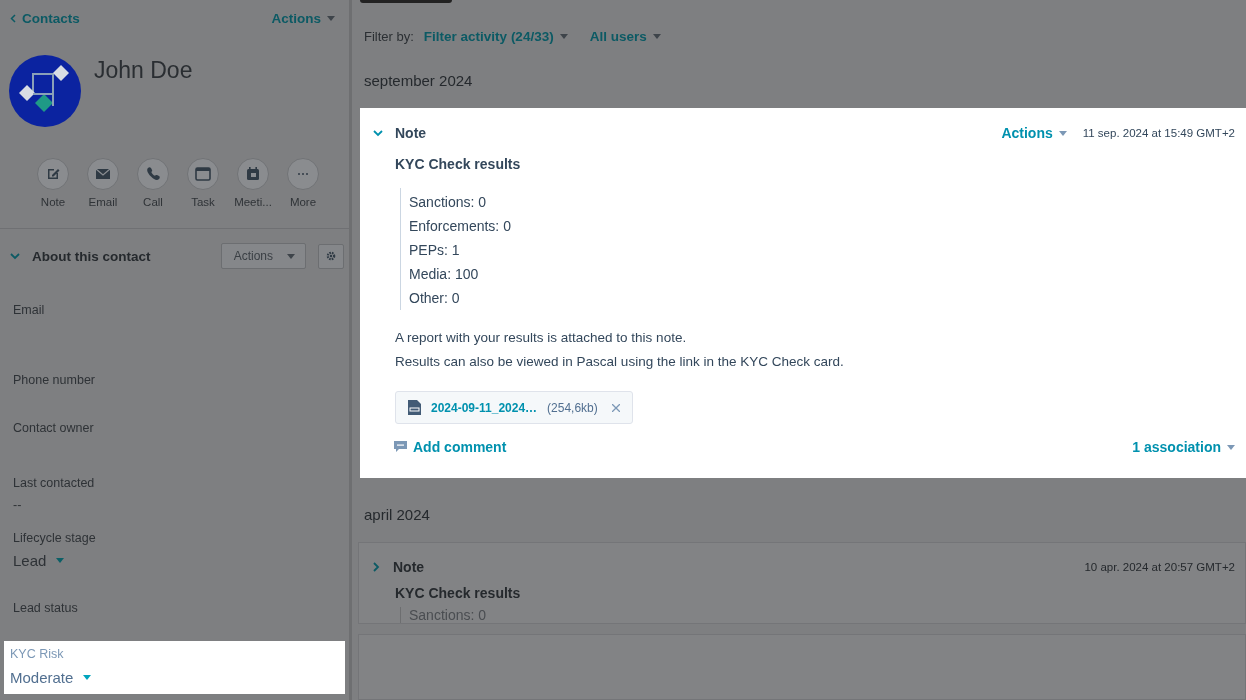 This screenshot has width=1246, height=700. I want to click on result-line: PEPs: 1, so click(435, 250).